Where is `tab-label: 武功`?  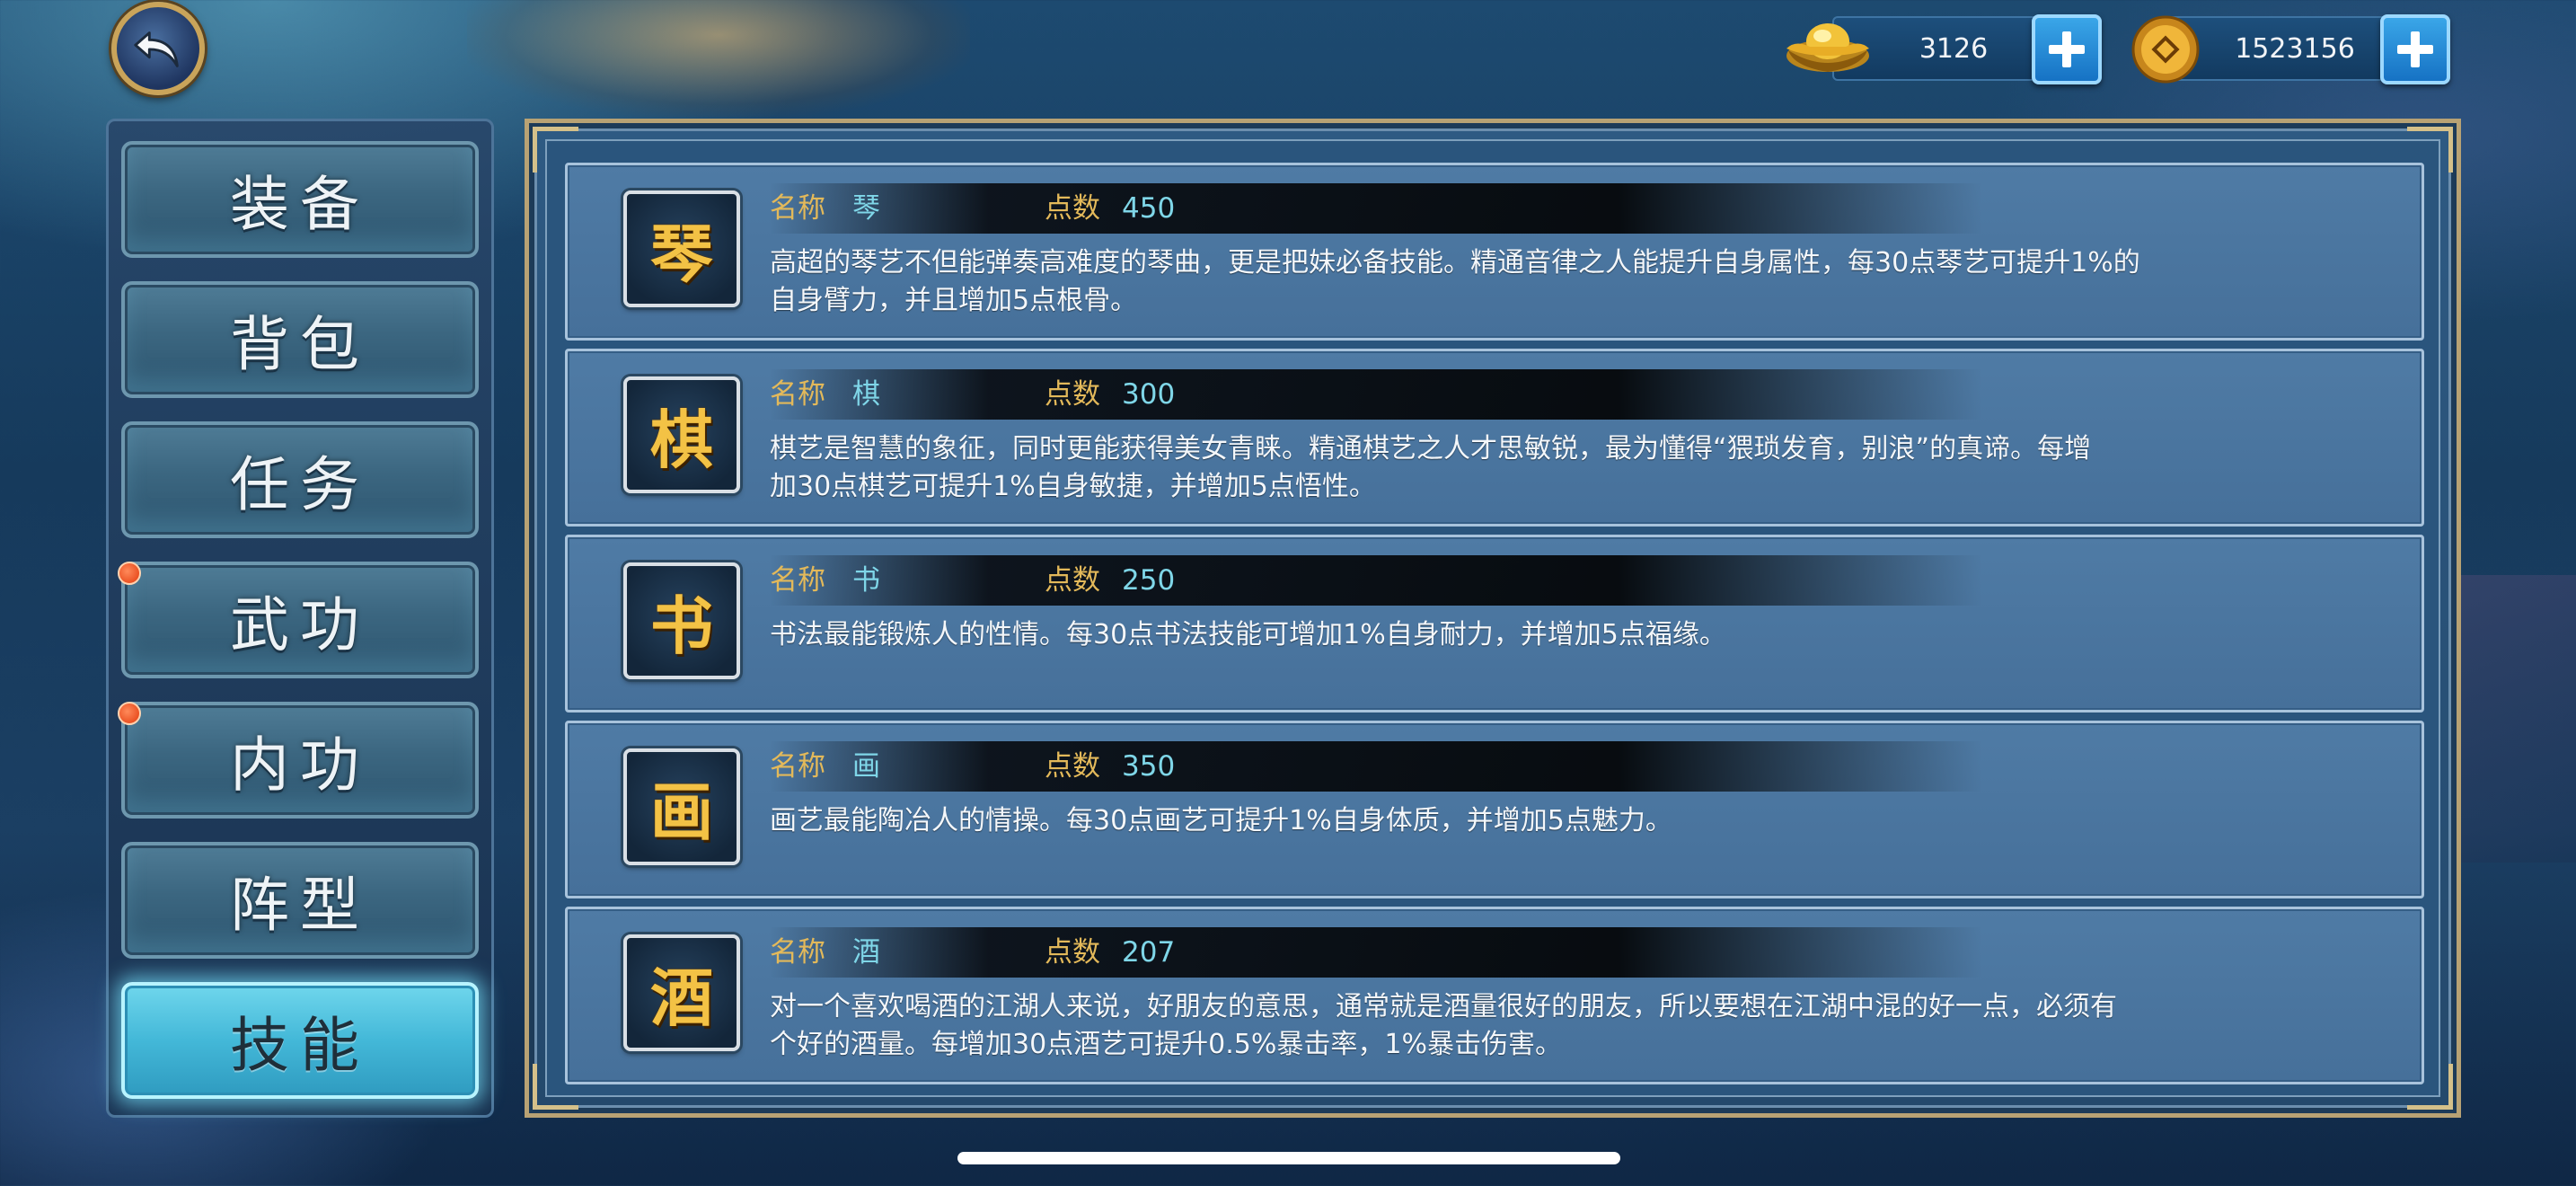
tab-label: 武功 is located at coordinates (300, 624).